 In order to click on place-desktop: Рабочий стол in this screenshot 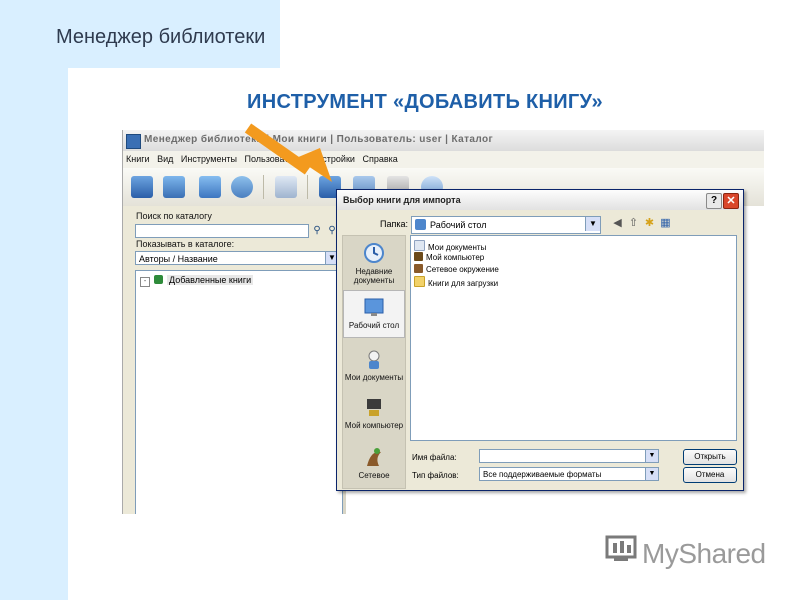, I will do `click(374, 314)`.